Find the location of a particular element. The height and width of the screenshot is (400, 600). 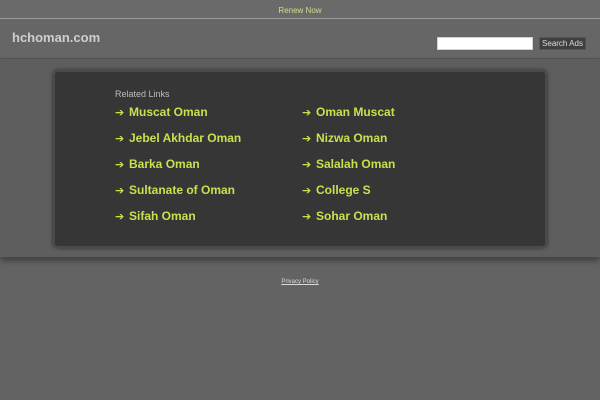

related-link: ➔ Sultanate of Oman is located at coordinates (175, 190).